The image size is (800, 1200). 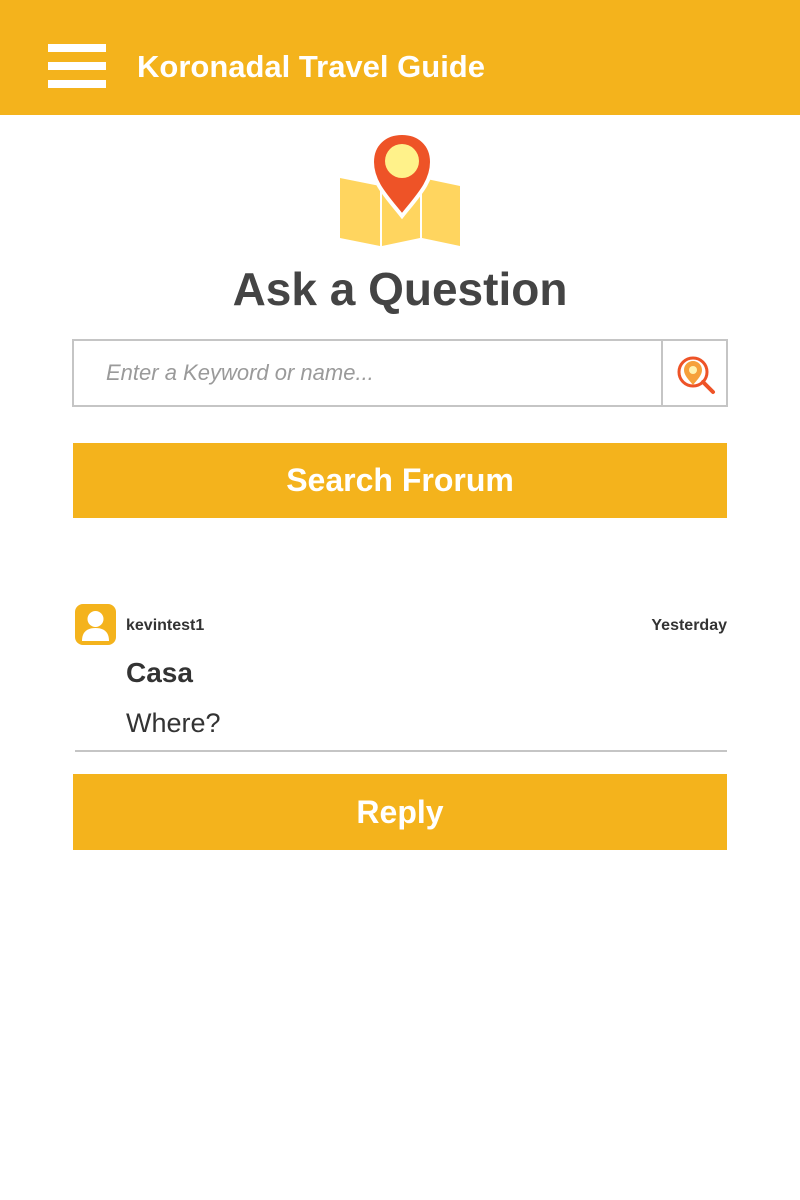 What do you see at coordinates (311, 66) in the screenshot?
I see `app-title: Koronadal Travel Guide` at bounding box center [311, 66].